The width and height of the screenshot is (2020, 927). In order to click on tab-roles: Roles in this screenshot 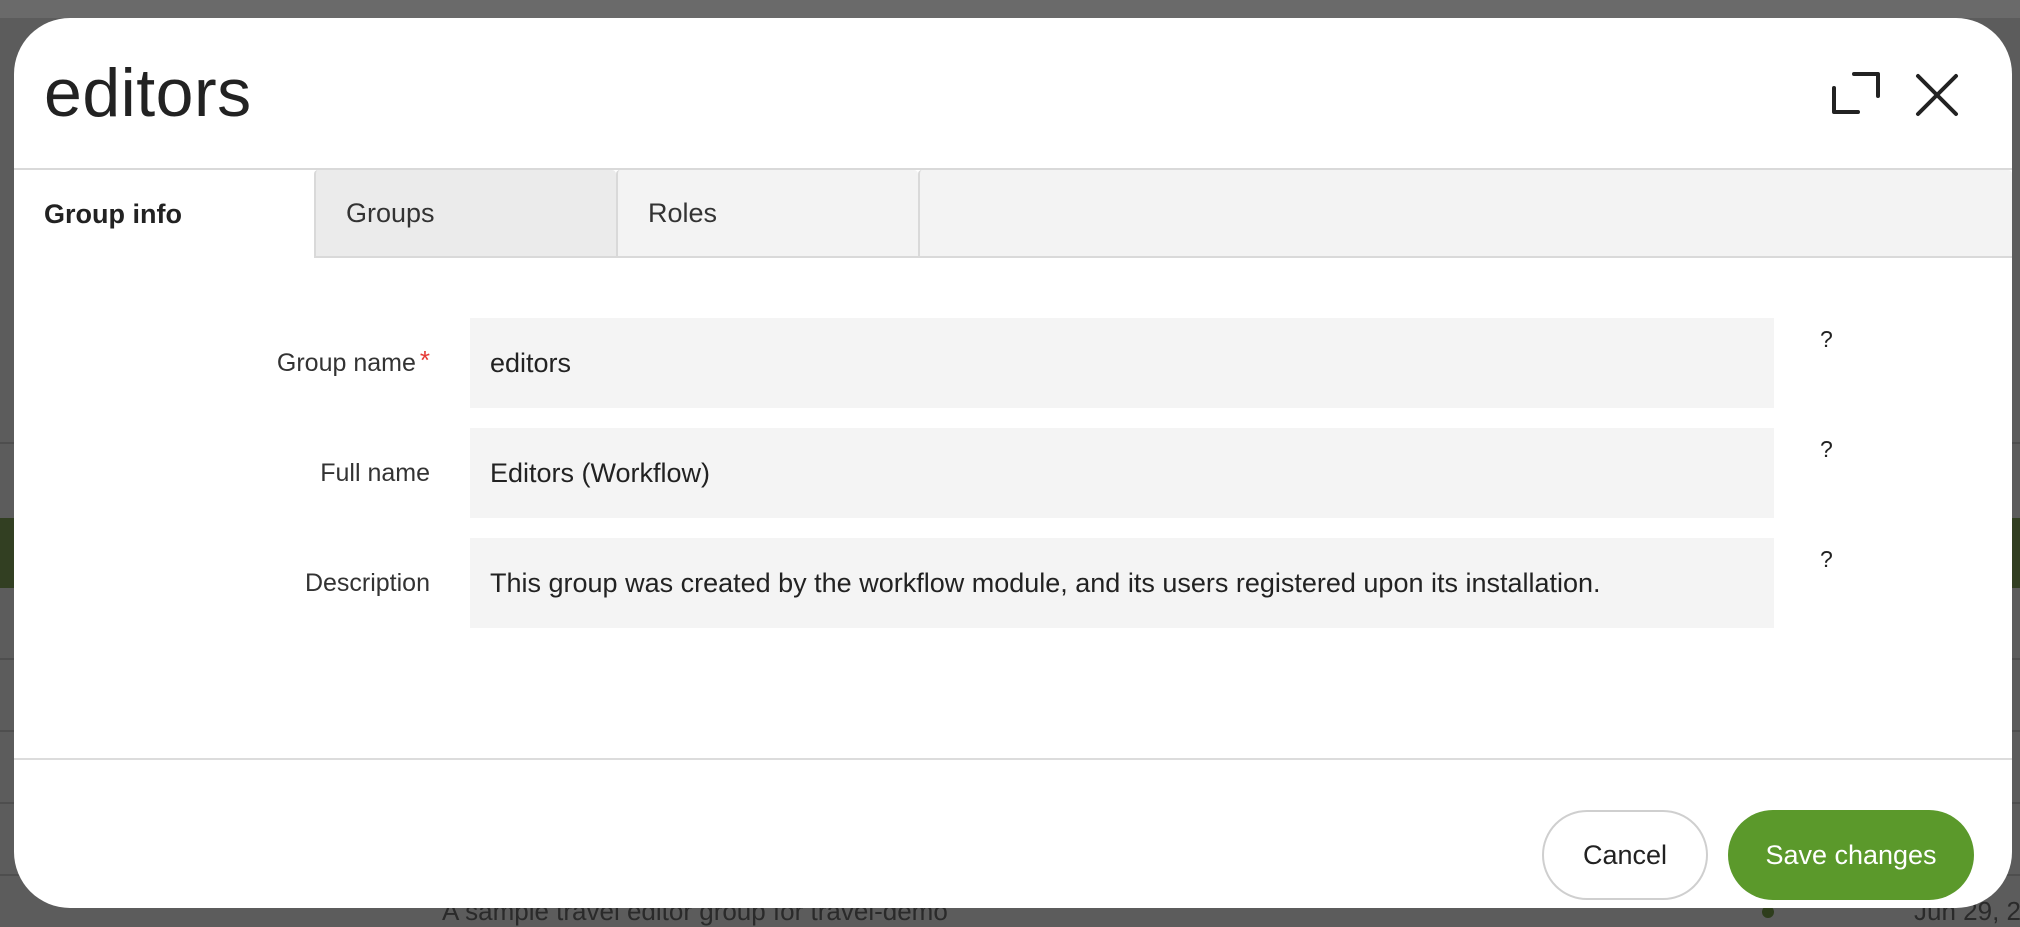, I will do `click(767, 214)`.